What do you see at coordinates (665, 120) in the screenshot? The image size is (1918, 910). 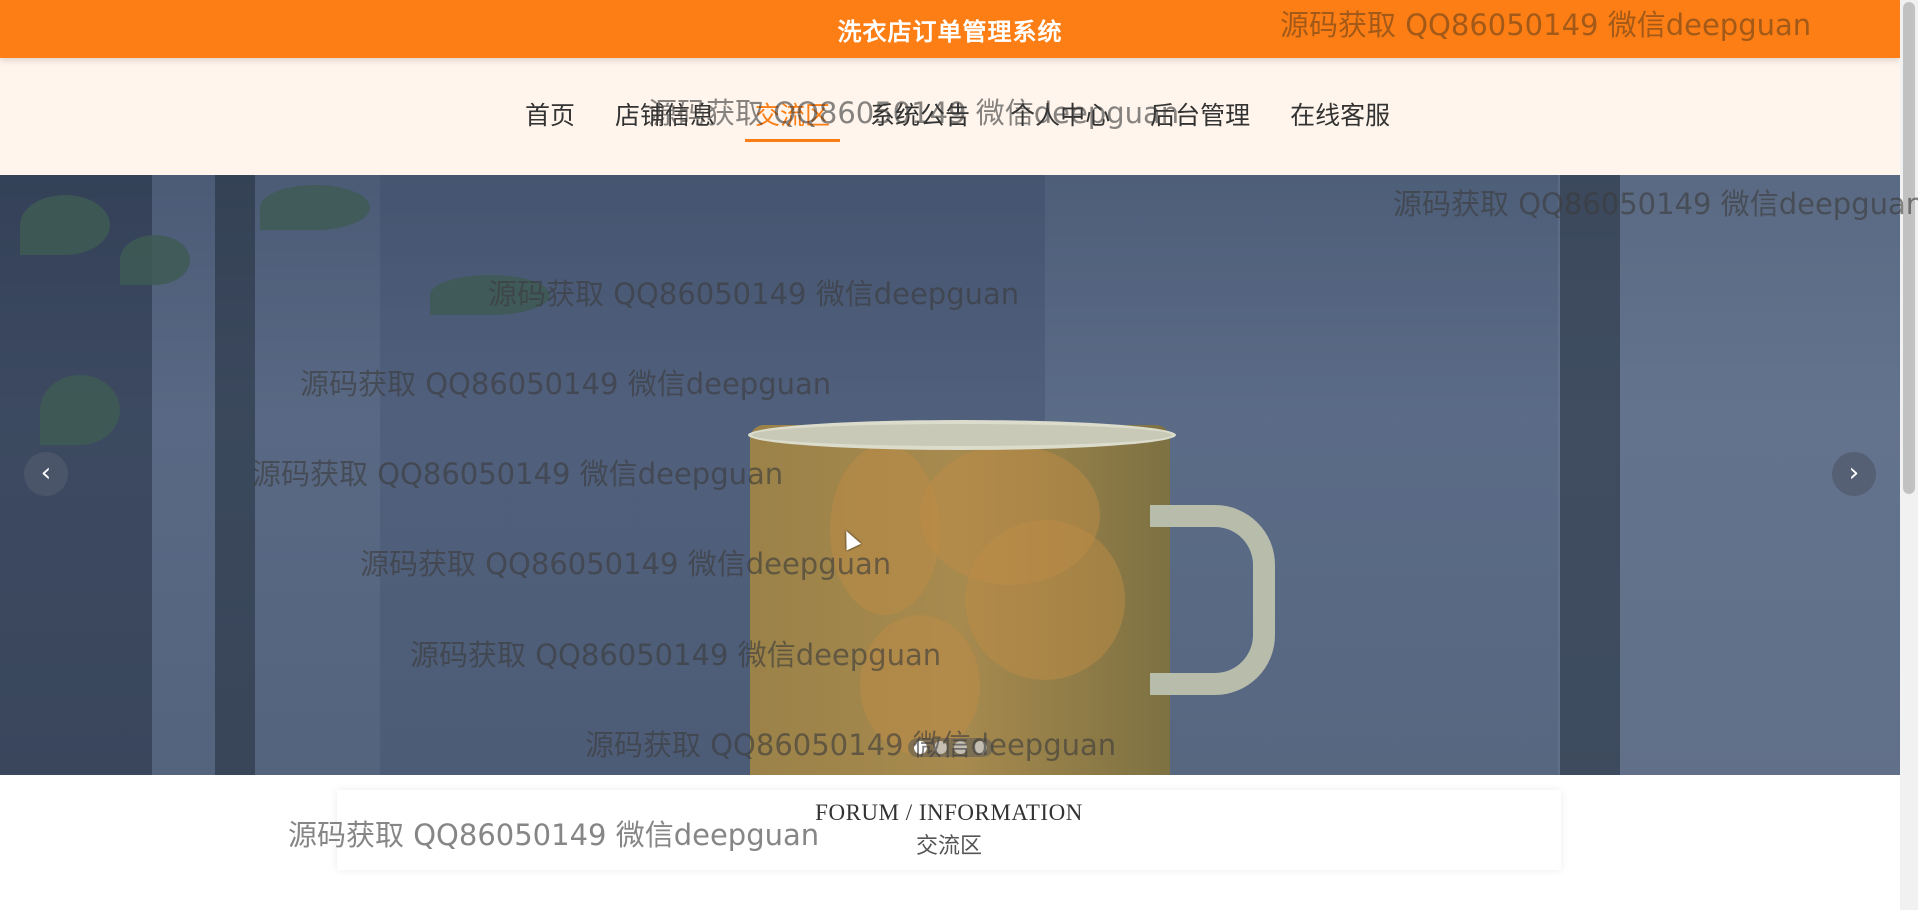 I see `nav-item-shop-info: 店铺信息` at bounding box center [665, 120].